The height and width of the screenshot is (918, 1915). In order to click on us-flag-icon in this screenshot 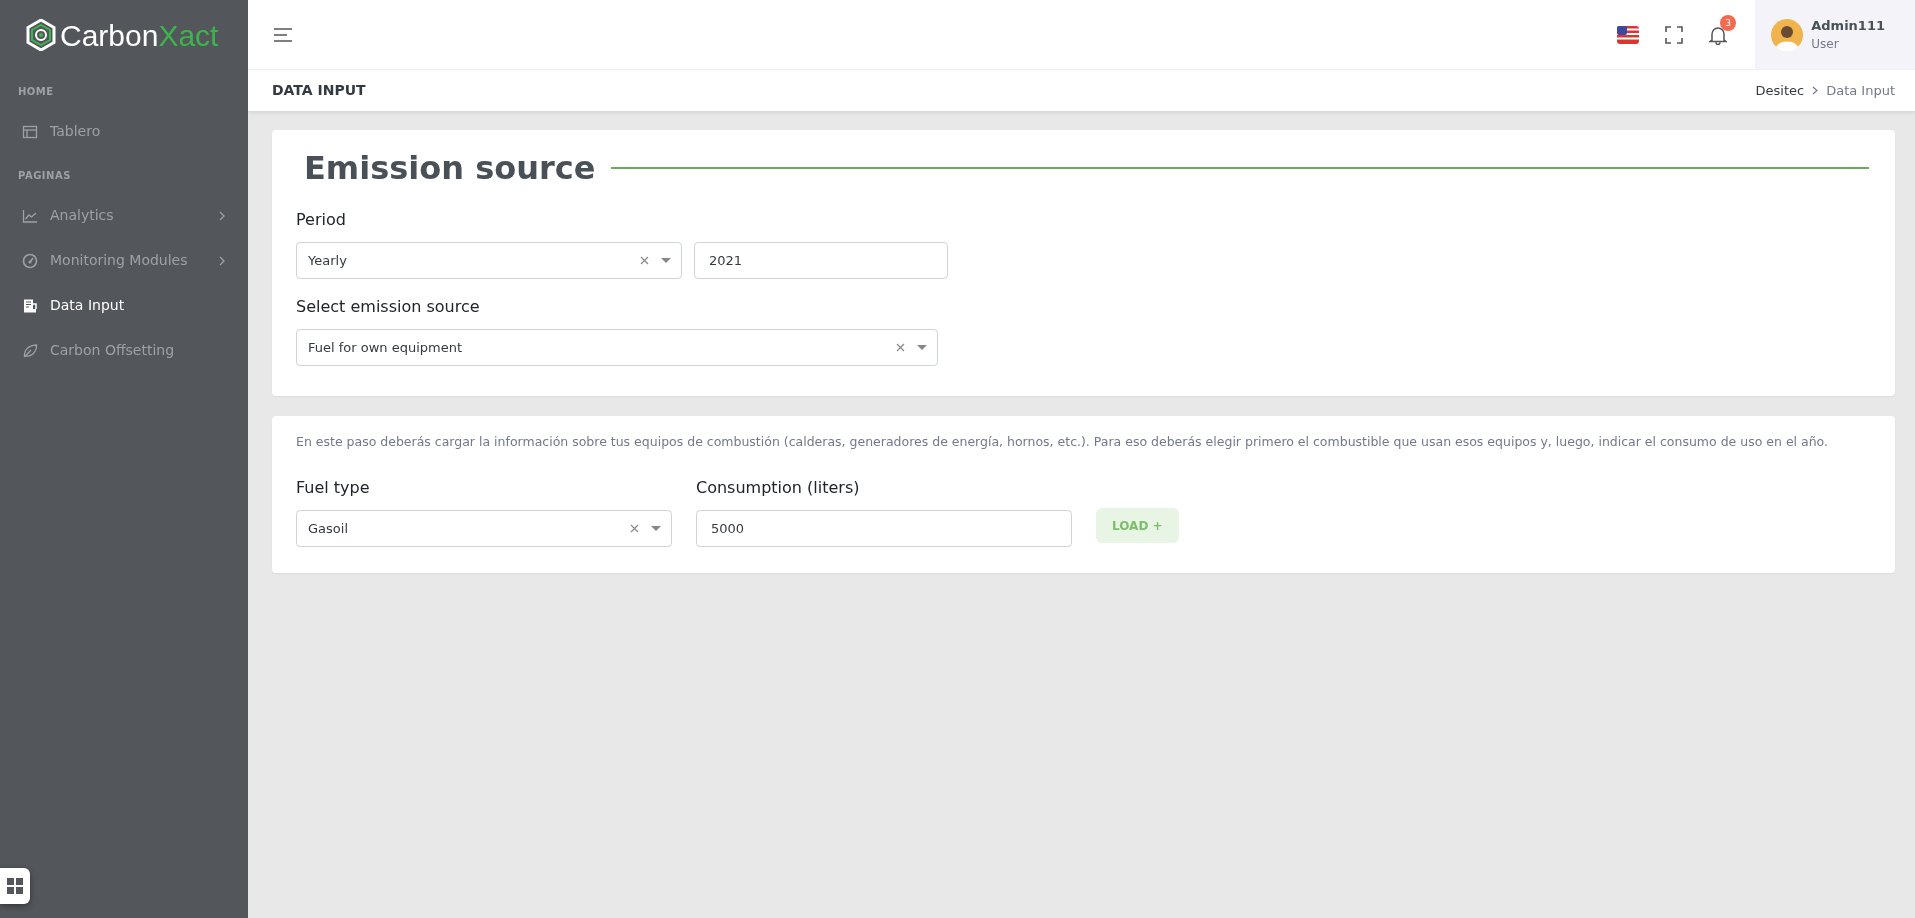, I will do `click(1628, 34)`.